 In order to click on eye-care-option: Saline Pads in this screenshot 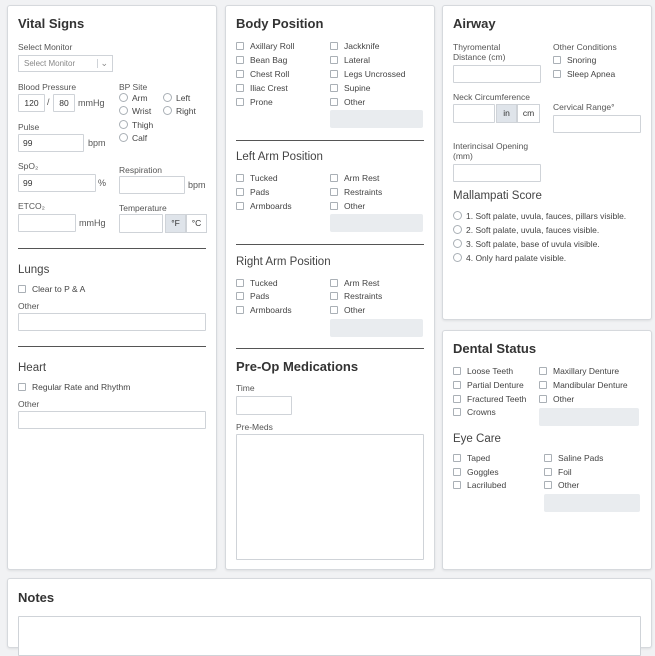, I will do `click(573, 458)`.